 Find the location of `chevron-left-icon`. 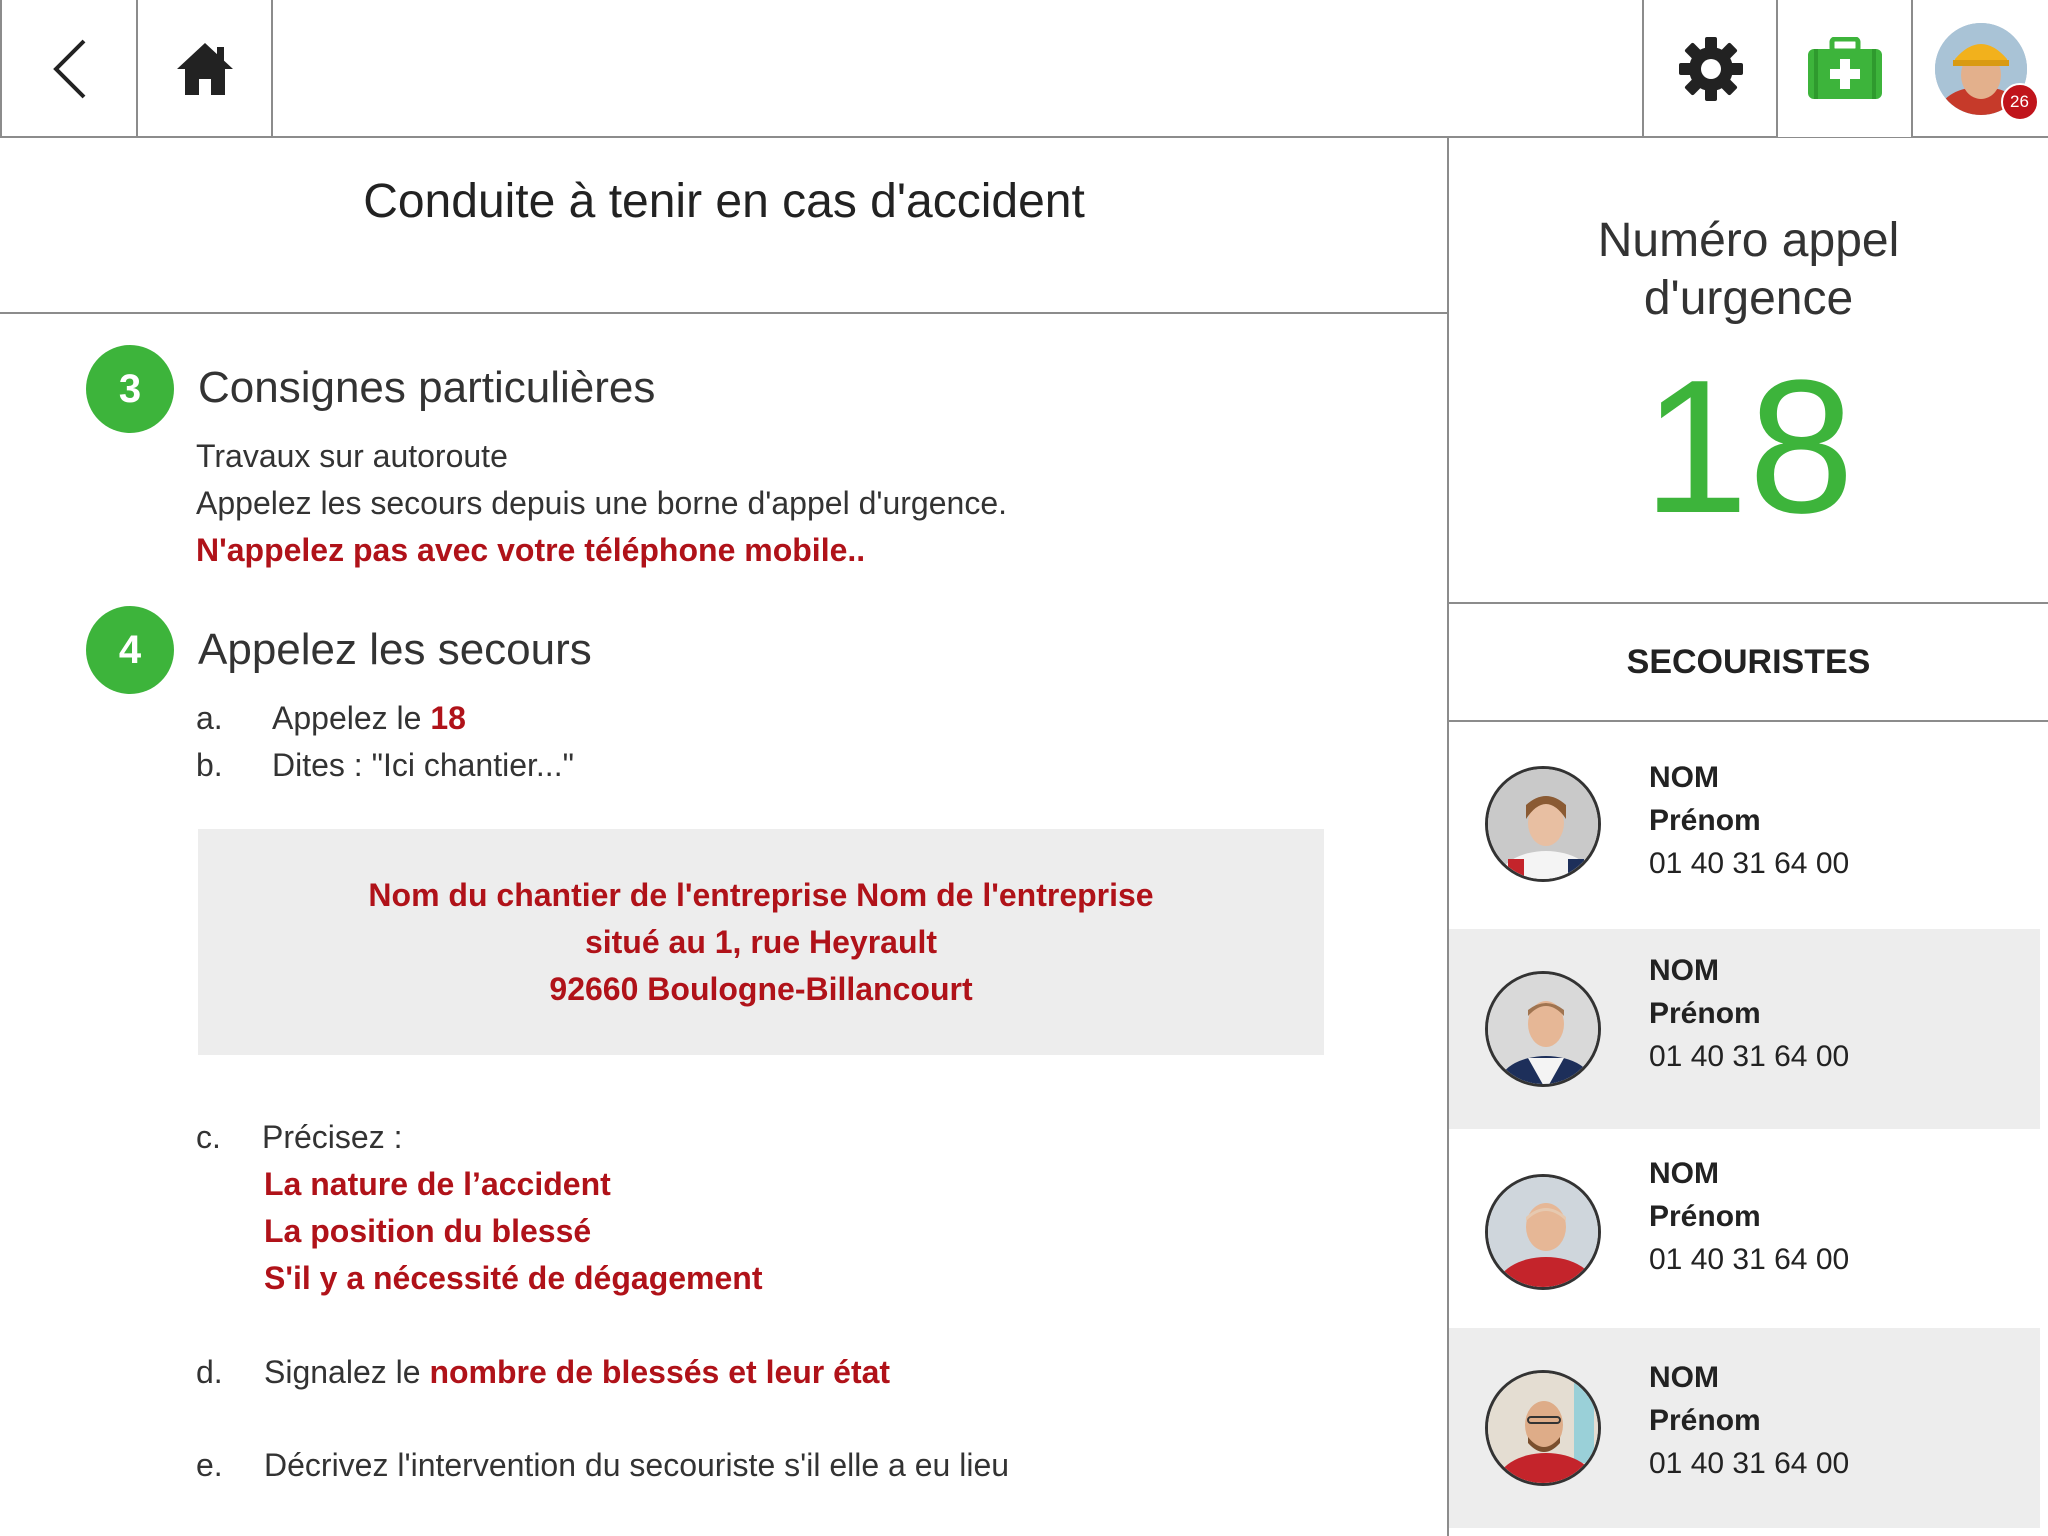

chevron-left-icon is located at coordinates (68, 68).